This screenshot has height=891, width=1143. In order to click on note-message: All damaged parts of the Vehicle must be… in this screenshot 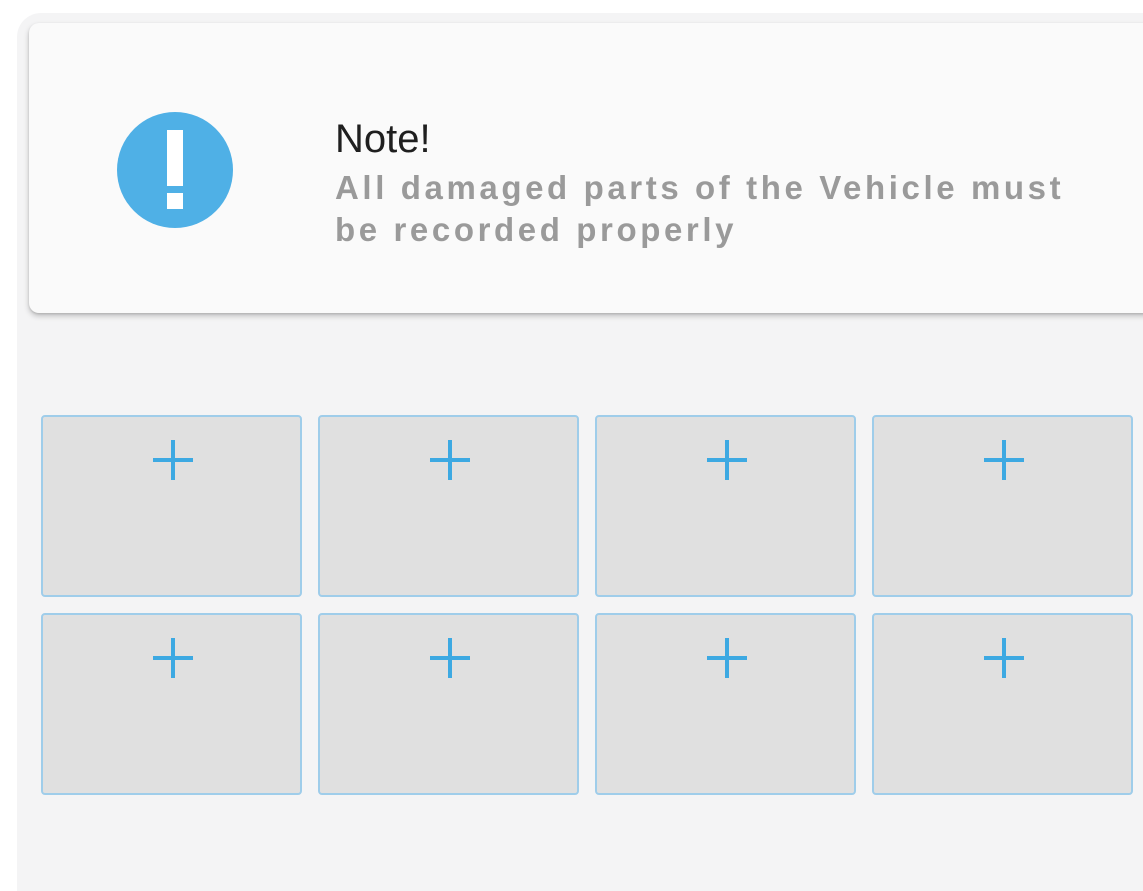, I will do `click(700, 208)`.